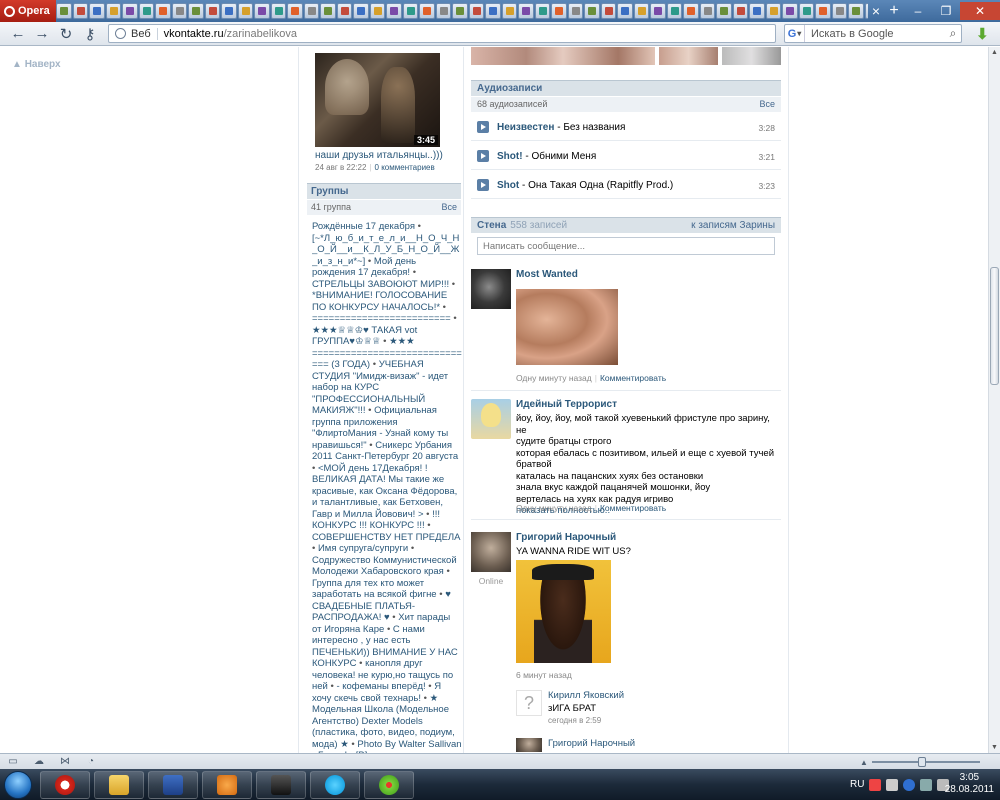 The image size is (1000, 800). What do you see at coordinates (508, 185) in the screenshot?
I see `track-artist: Shot` at bounding box center [508, 185].